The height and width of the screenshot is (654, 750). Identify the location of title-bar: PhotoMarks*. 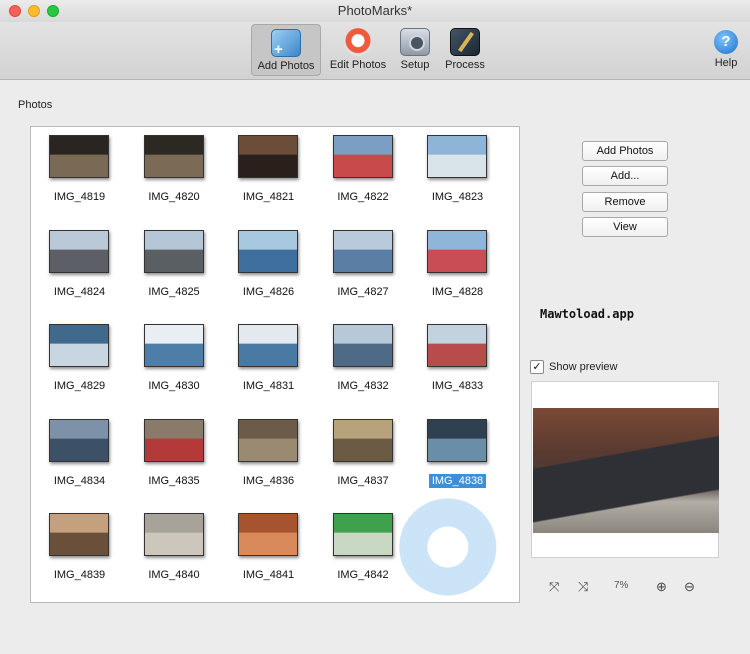
(375, 11).